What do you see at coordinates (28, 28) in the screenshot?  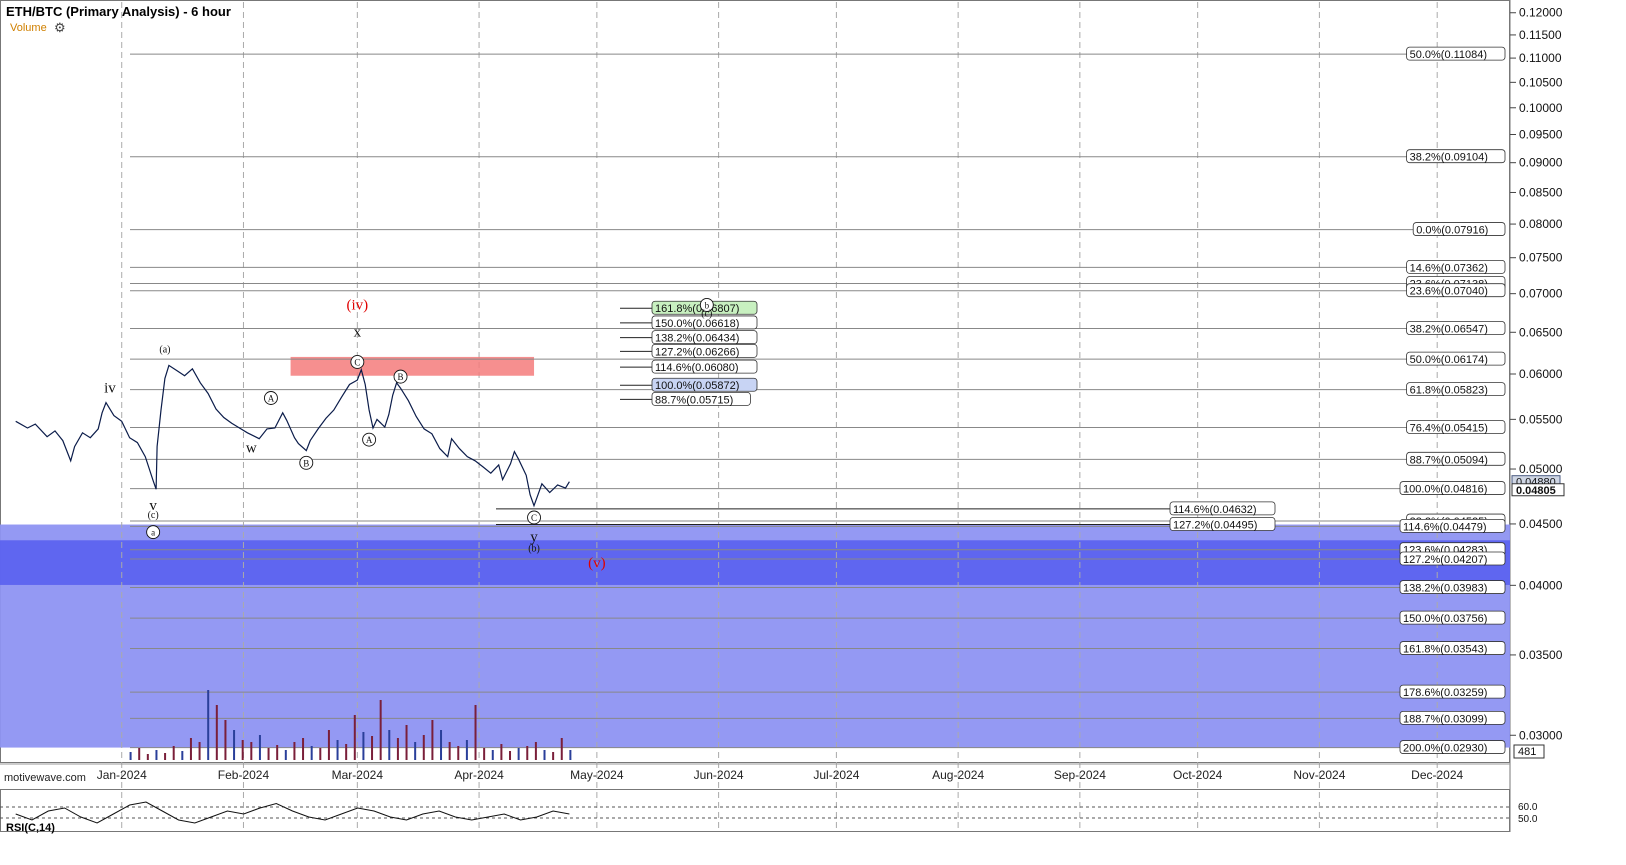 I see `volume-label: Volume` at bounding box center [28, 28].